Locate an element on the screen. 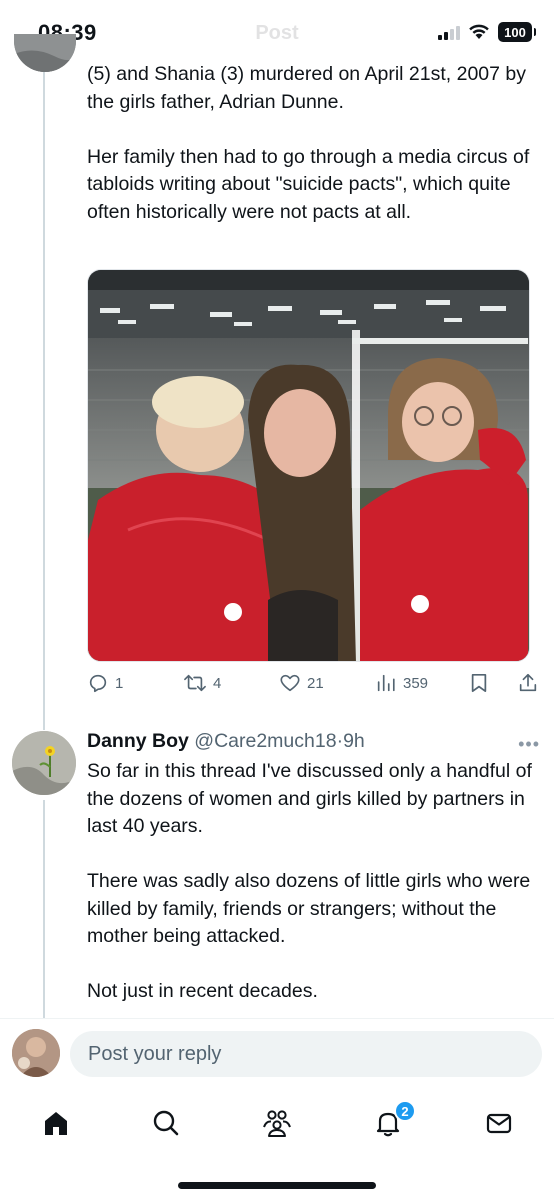  view-count: 359 is located at coordinates (416, 683).